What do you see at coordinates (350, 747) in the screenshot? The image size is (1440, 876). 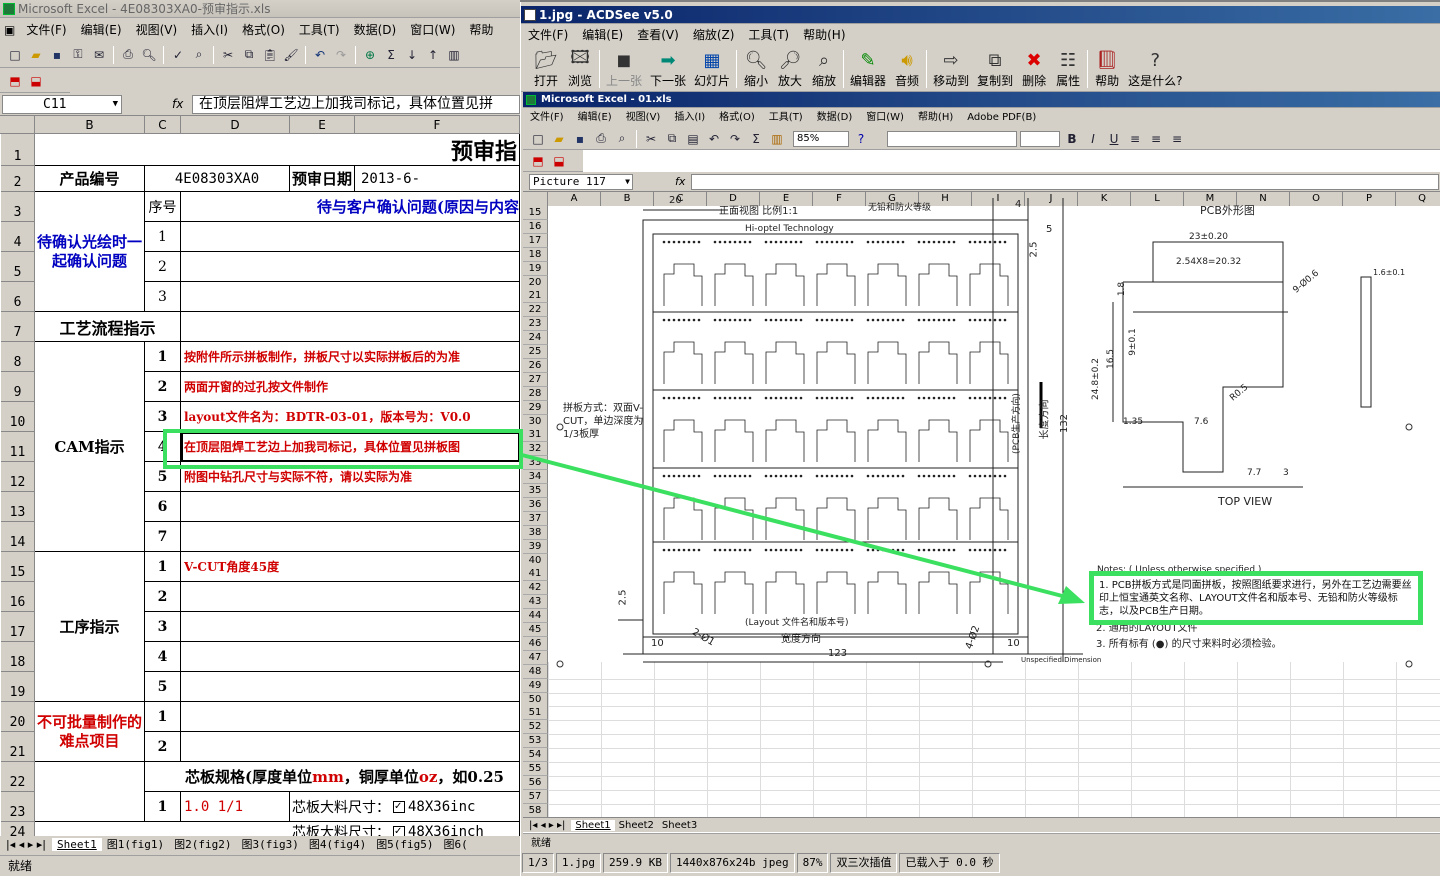 I see `difficulty-item` at bounding box center [350, 747].